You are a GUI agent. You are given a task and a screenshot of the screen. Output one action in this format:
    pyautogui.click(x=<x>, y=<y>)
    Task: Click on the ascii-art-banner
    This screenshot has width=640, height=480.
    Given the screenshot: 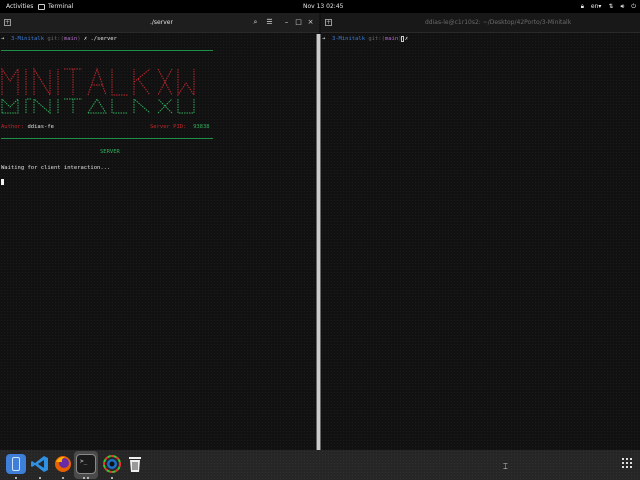 What is the action you would take?
    pyautogui.click(x=98, y=91)
    